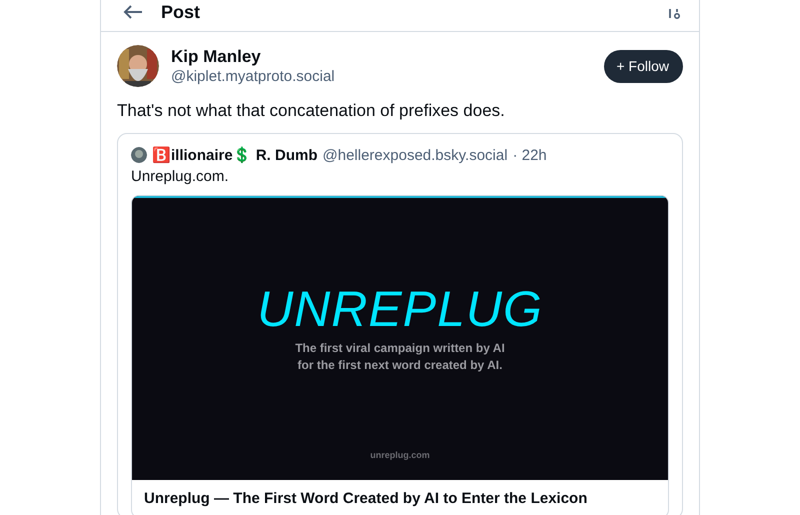 Image resolution: width=800 pixels, height=515 pixels. Describe the element at coordinates (674, 14) in the screenshot. I see `sliders-icon` at that location.